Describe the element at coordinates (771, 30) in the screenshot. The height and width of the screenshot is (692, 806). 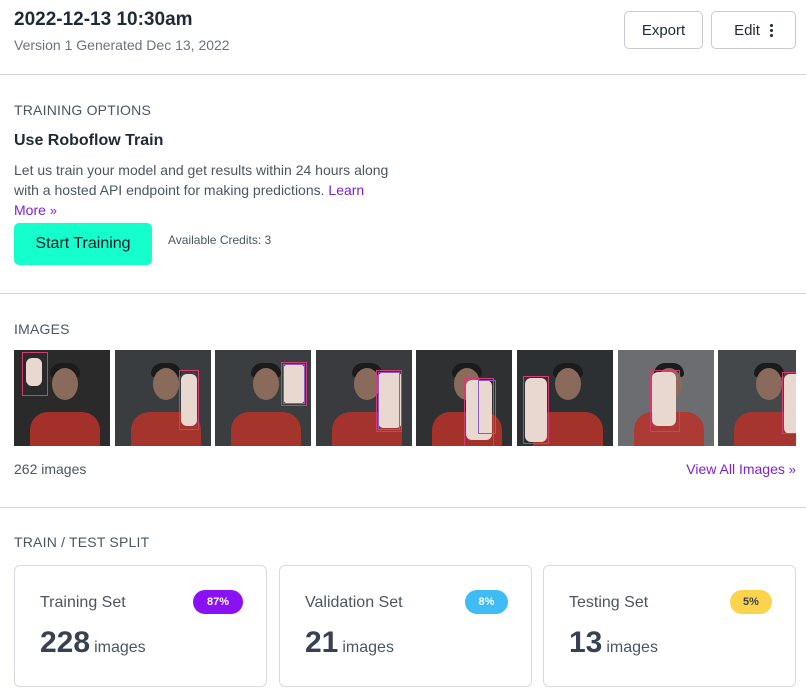
I see `more-vertical-icon` at that location.